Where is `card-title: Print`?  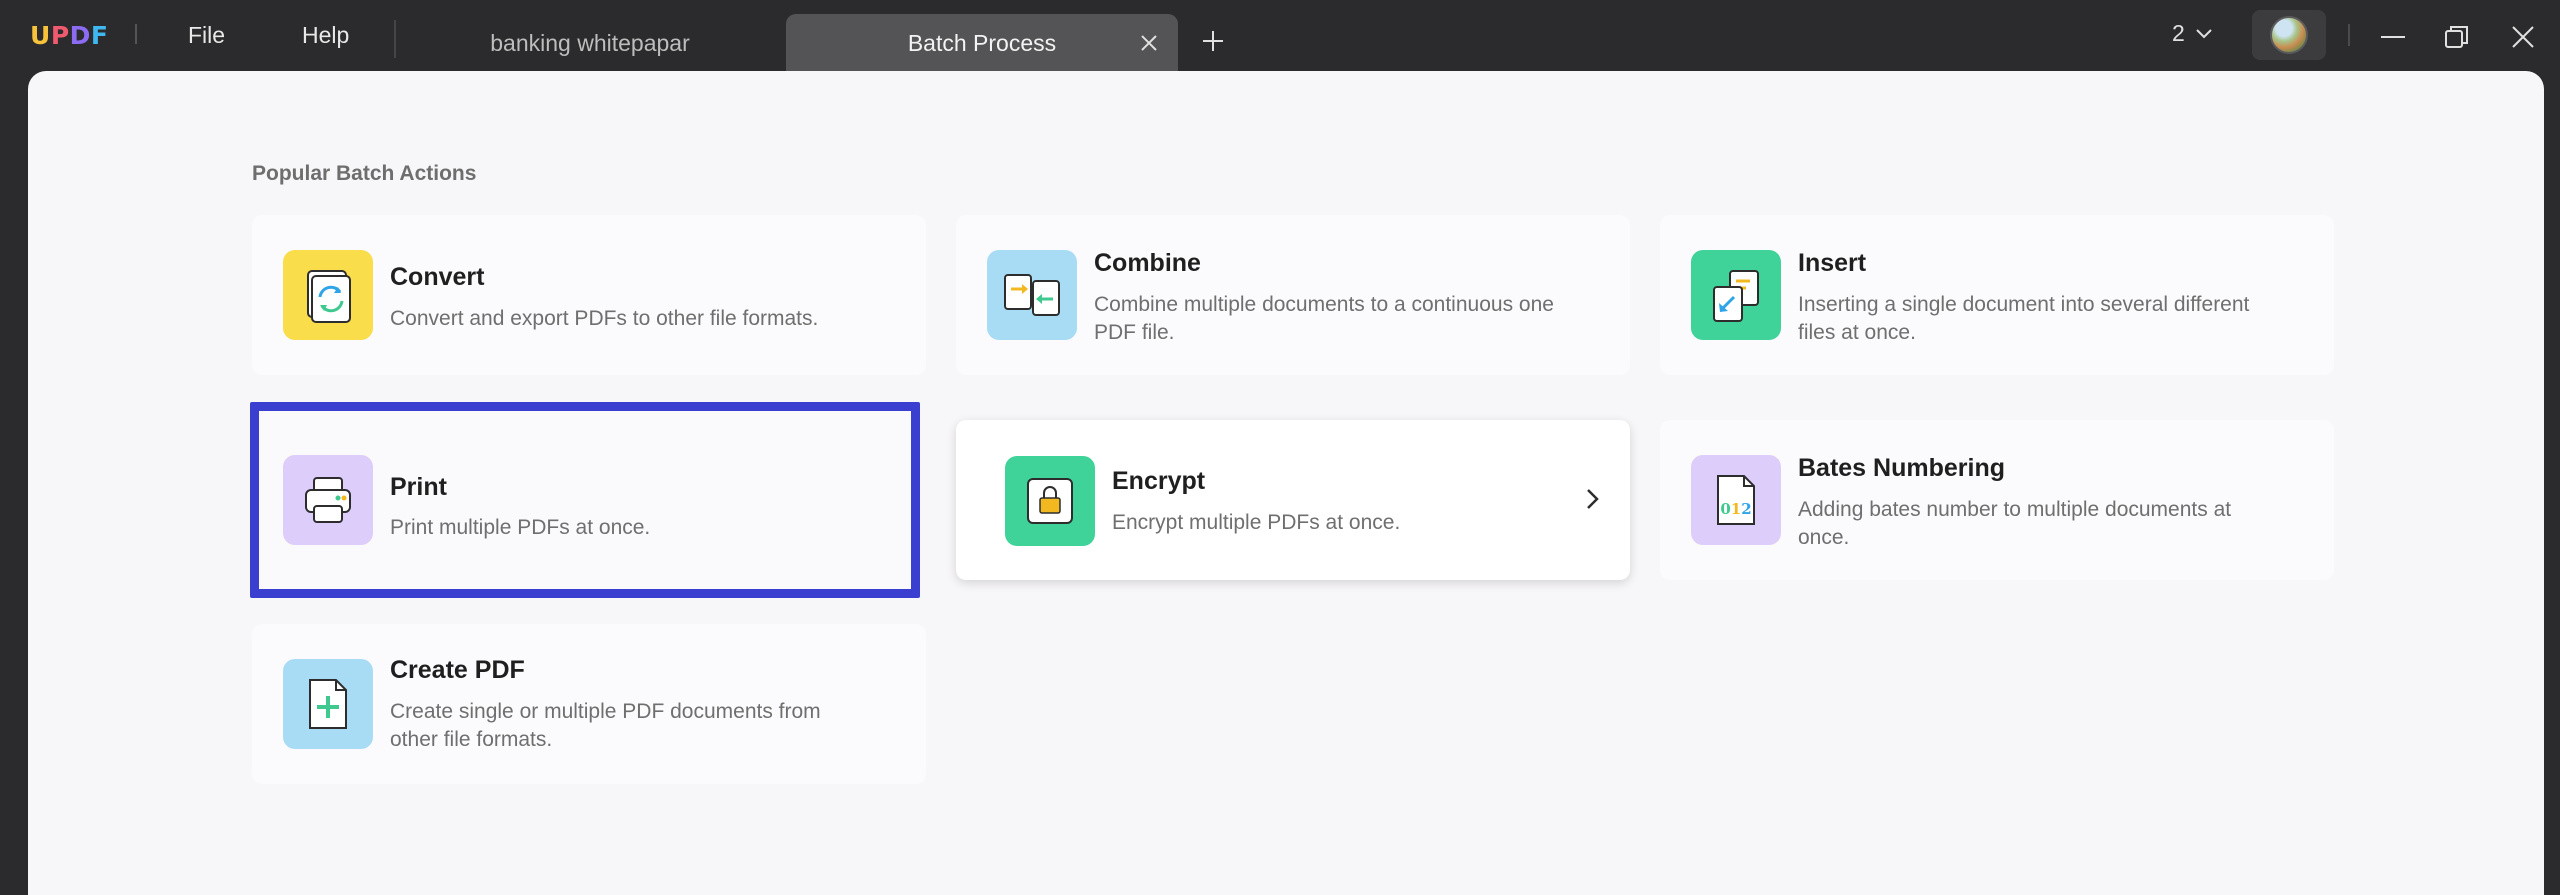
card-title: Print is located at coordinates (418, 487).